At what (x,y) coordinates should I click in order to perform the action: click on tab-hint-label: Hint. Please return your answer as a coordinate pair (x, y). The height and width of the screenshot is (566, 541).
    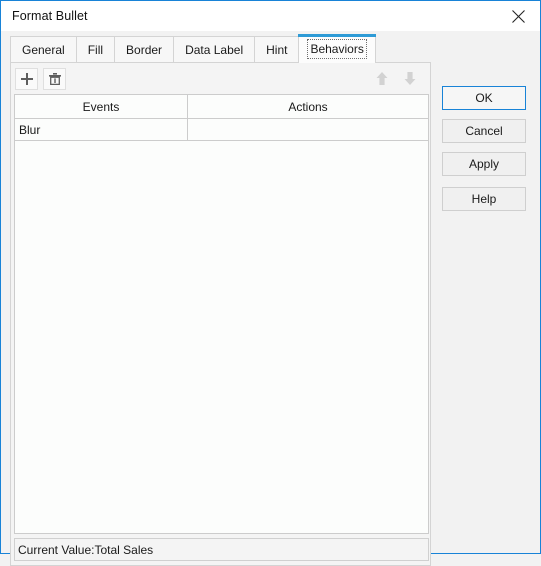
    Looking at the image, I should click on (277, 50).